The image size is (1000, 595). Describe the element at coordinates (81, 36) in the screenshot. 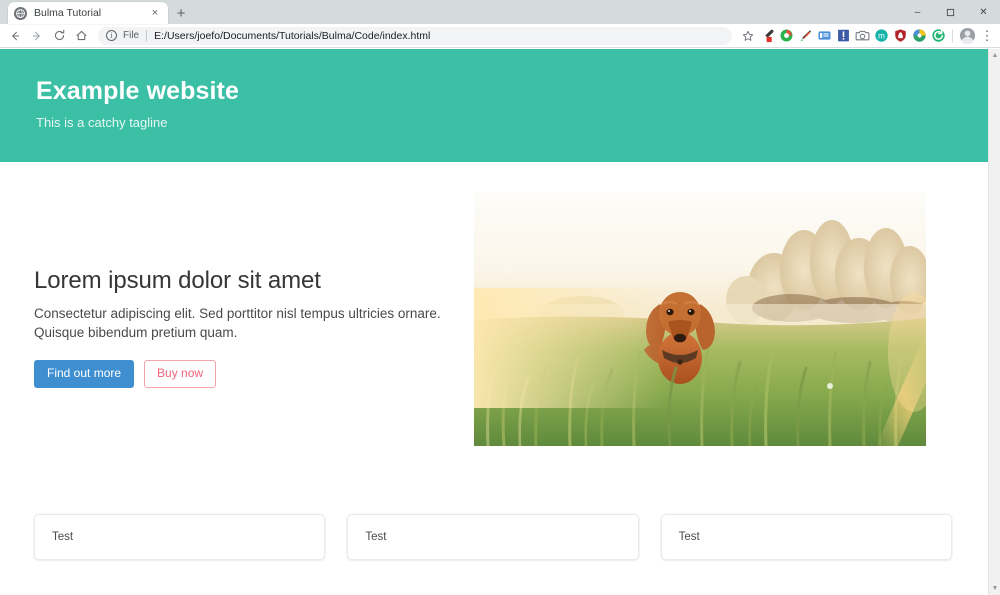

I see `home-icon` at that location.